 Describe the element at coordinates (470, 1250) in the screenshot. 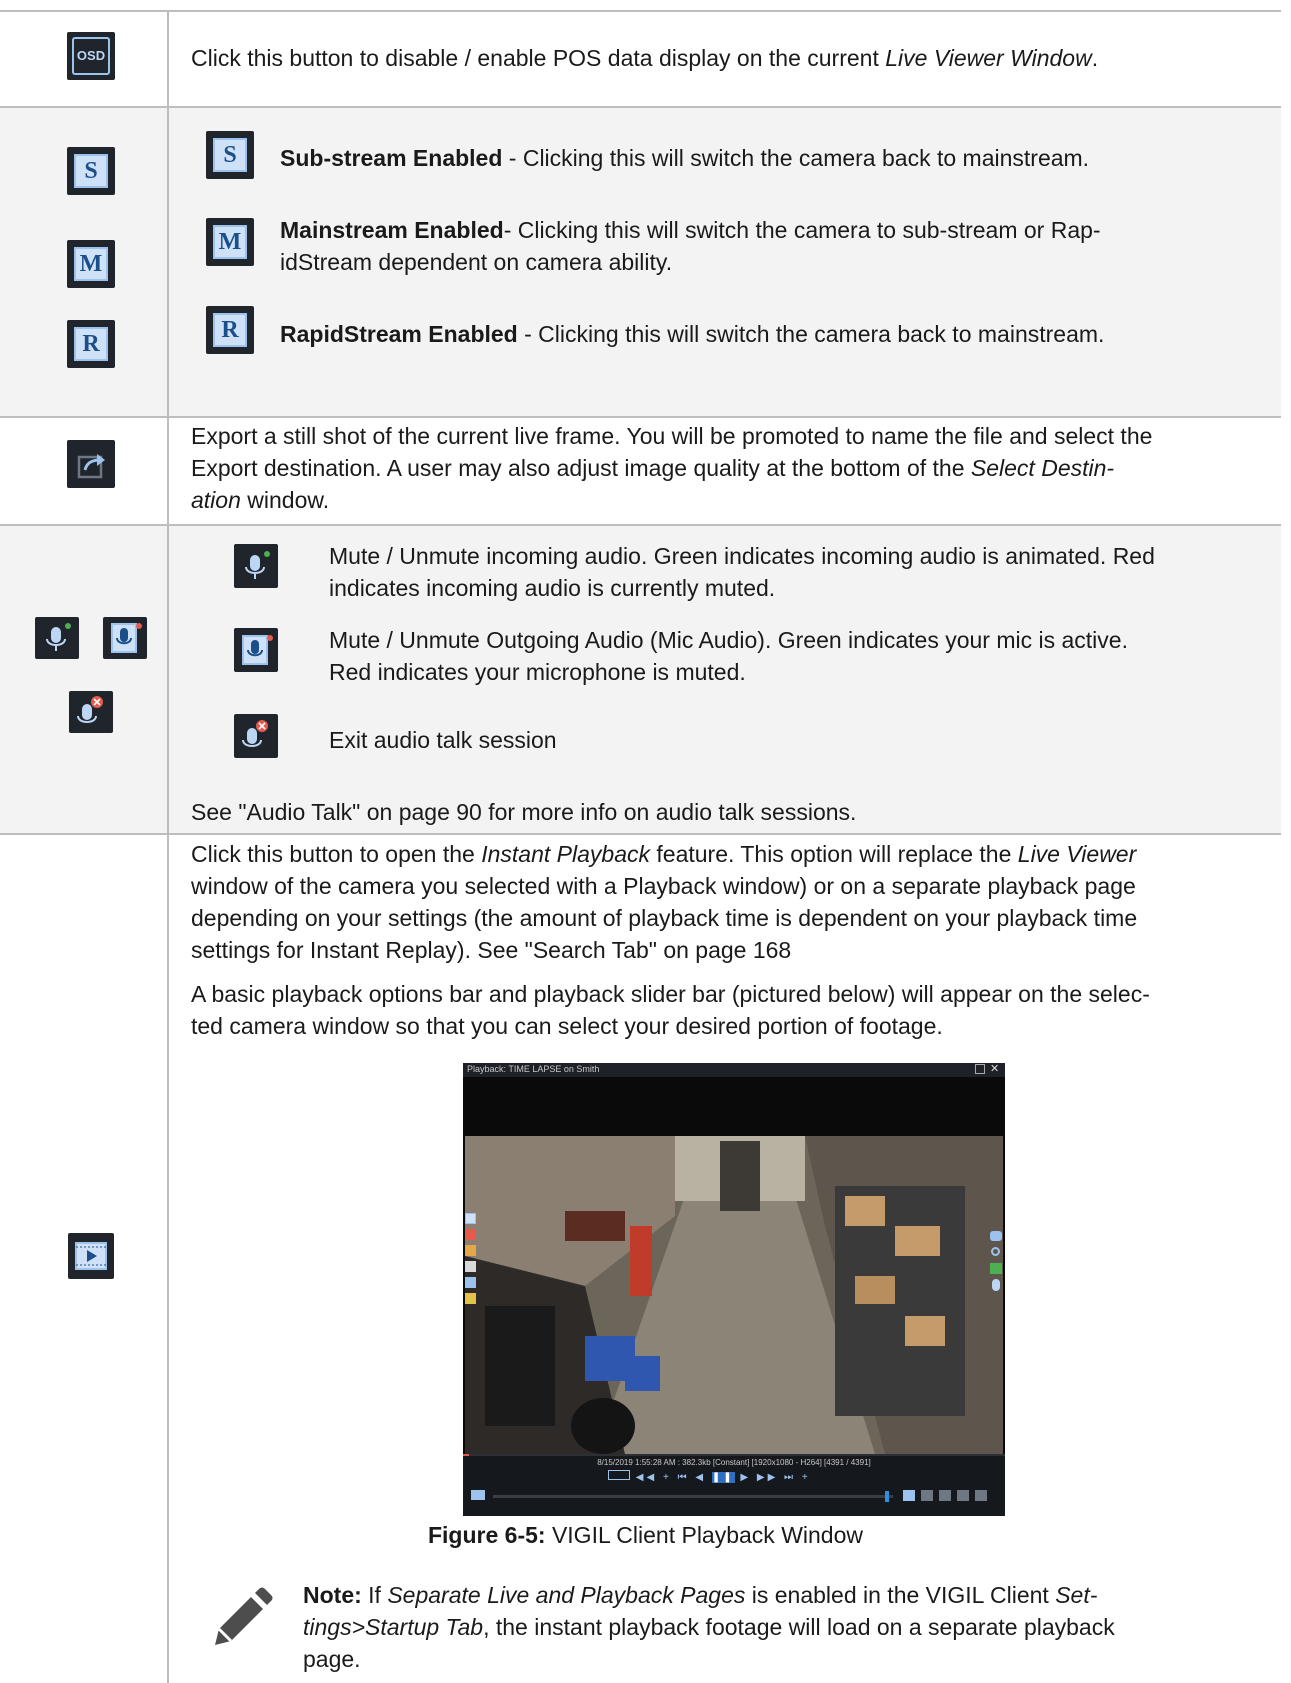

I see `camera-icon` at that location.